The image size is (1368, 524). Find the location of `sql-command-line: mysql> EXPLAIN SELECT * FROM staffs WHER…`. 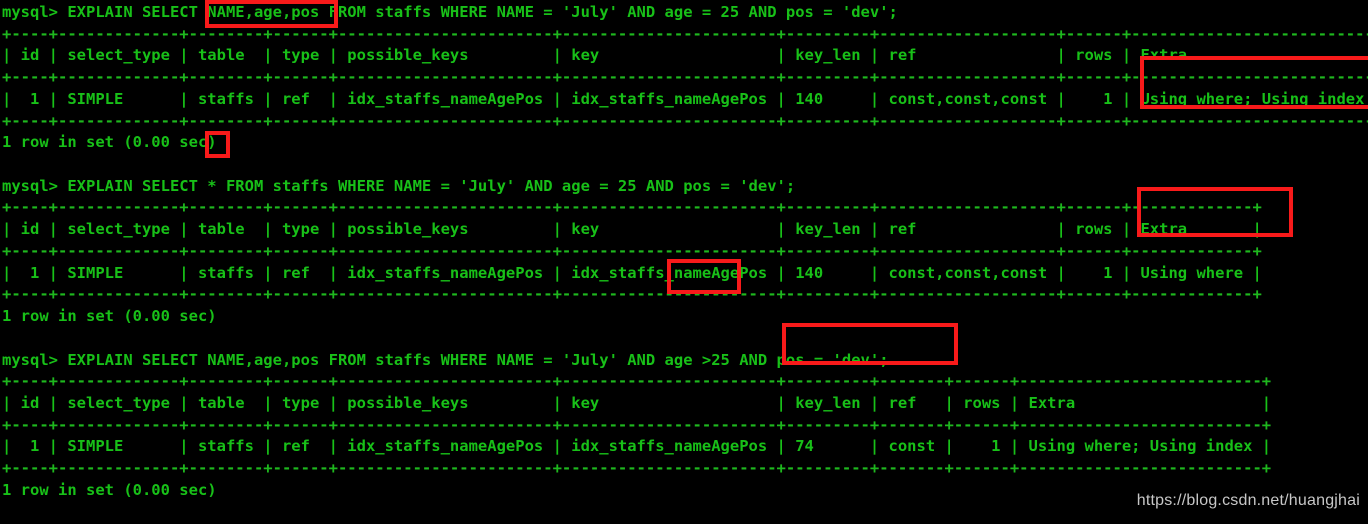

sql-command-line: mysql> EXPLAIN SELECT * FROM staffs WHER… is located at coordinates (399, 185).